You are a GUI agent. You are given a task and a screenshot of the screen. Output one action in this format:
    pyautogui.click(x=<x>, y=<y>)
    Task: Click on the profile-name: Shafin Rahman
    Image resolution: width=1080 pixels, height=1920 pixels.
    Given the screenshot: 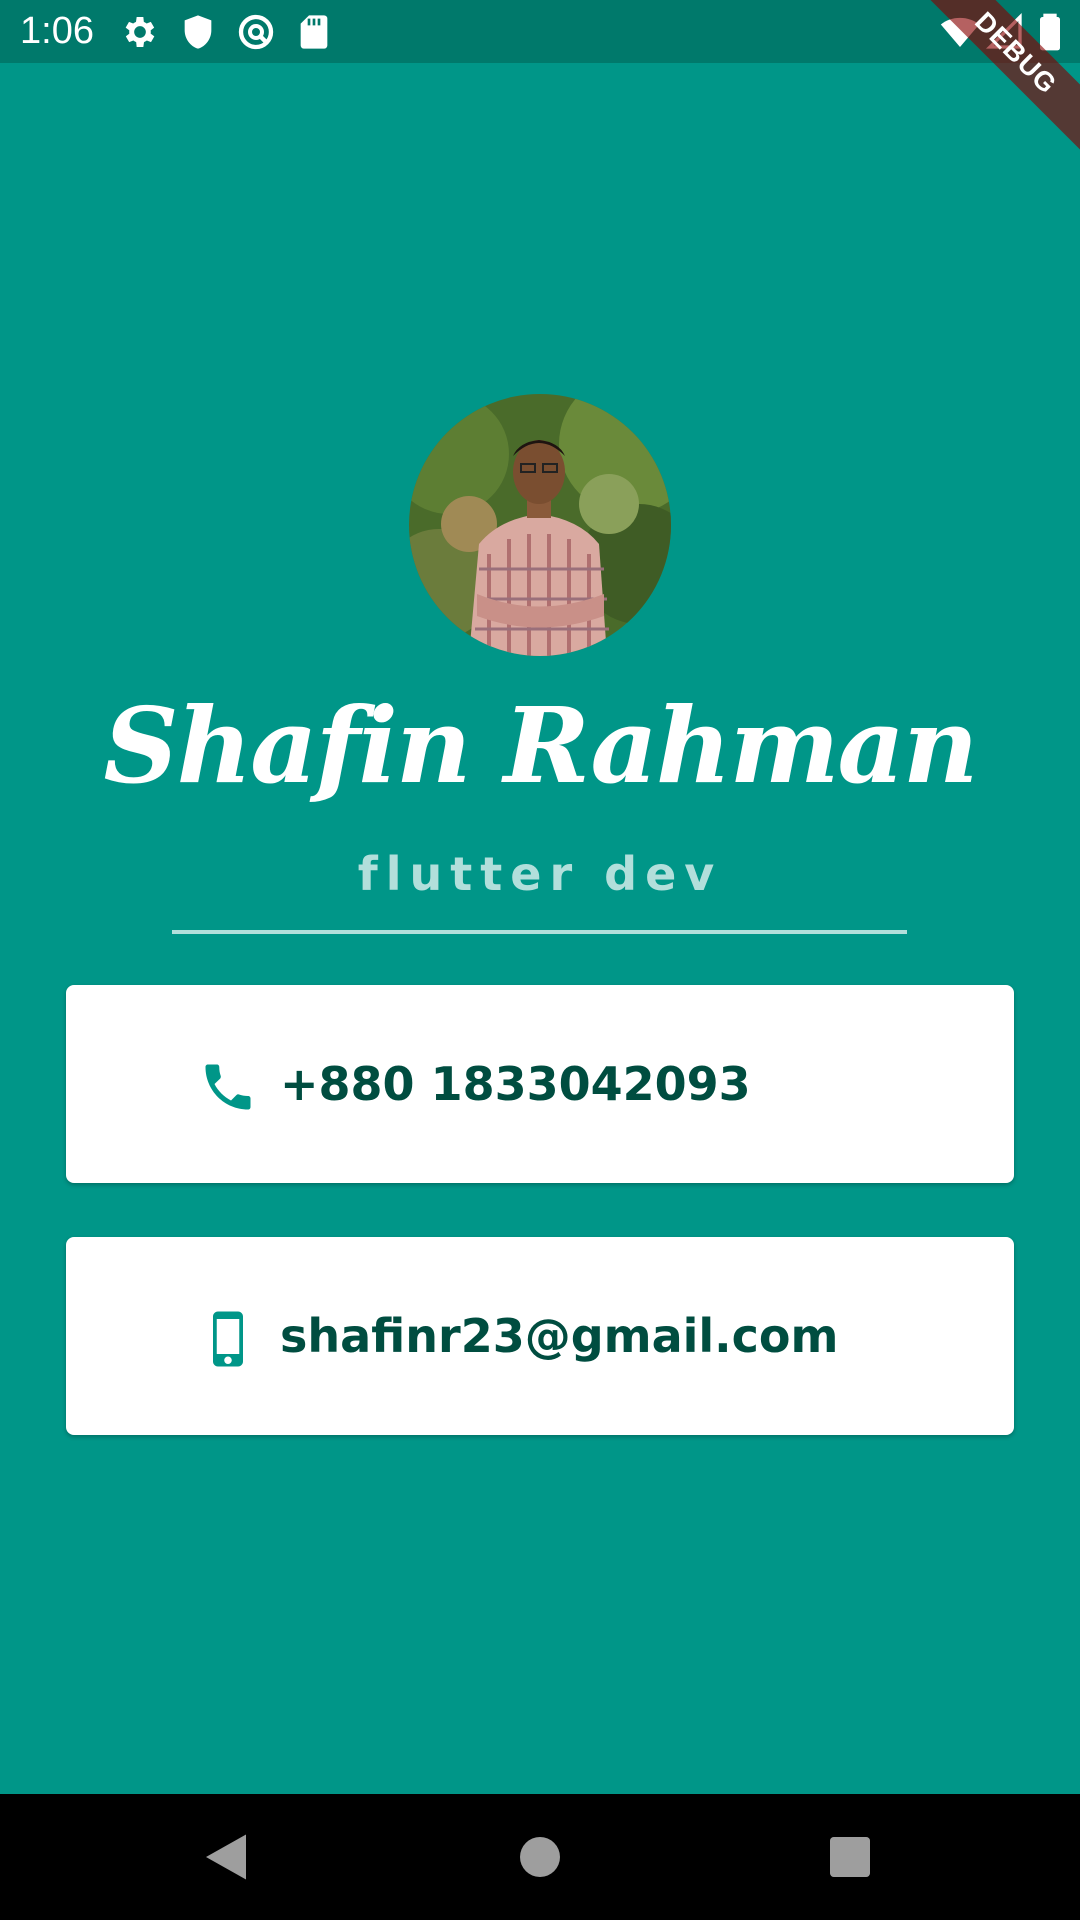 What is the action you would take?
    pyautogui.click(x=540, y=745)
    